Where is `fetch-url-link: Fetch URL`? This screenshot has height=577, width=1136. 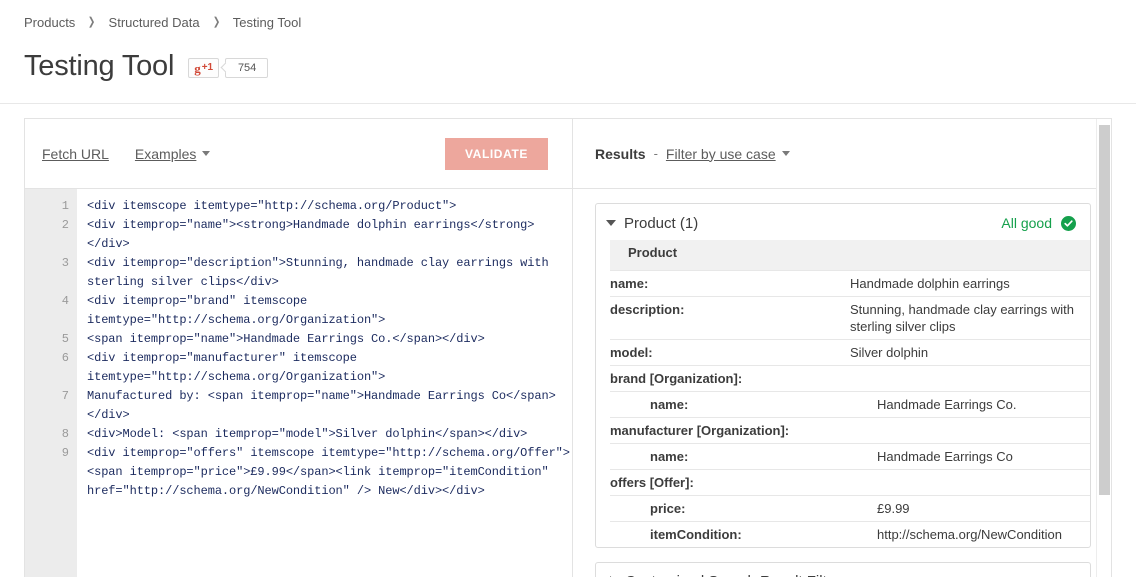 fetch-url-link: Fetch URL is located at coordinates (75, 154).